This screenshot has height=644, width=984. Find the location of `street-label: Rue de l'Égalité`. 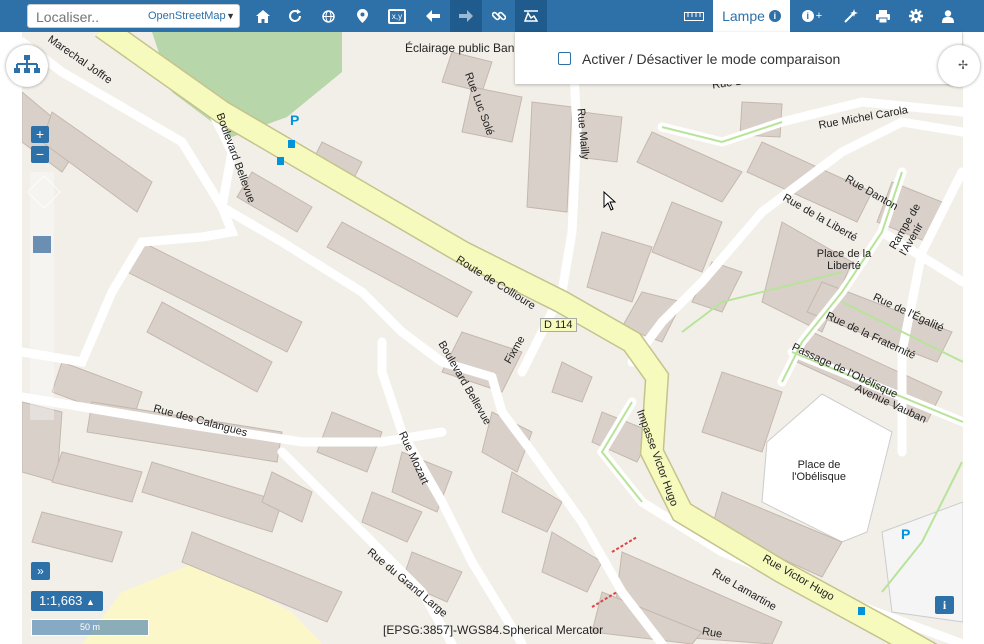

street-label: Rue de l'Égalité is located at coordinates (908, 313).